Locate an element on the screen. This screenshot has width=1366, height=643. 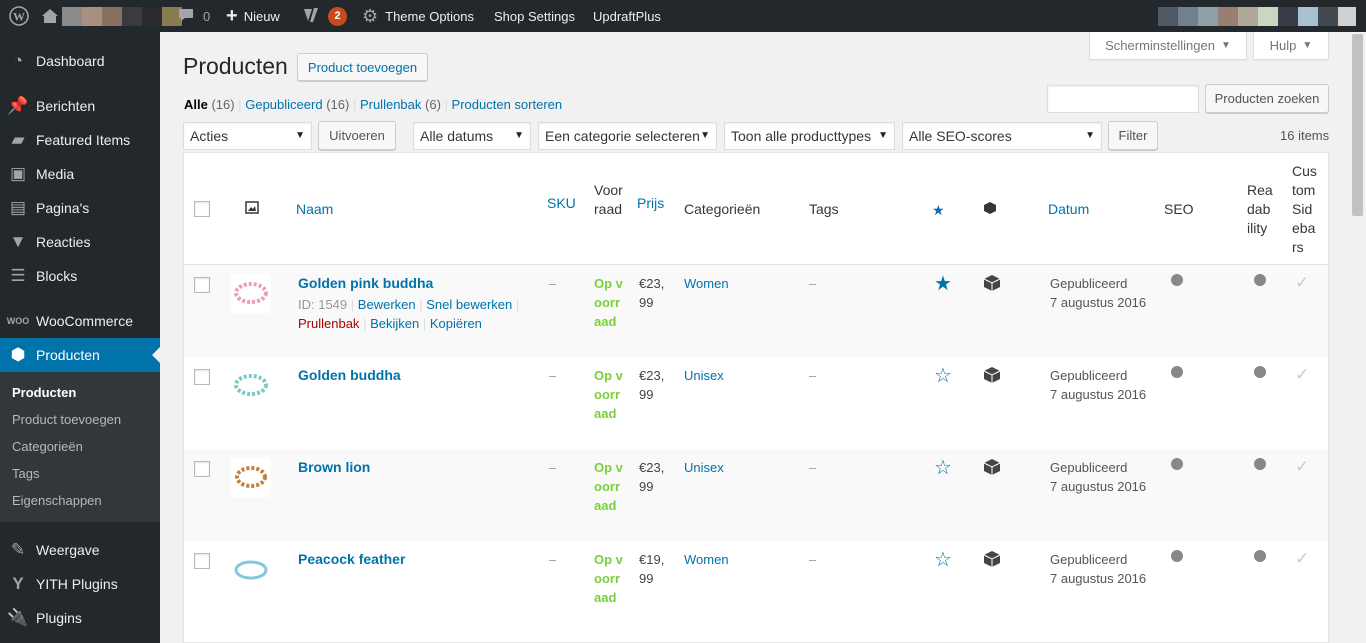
sidebar-item-dashboard: ◔ Dashboard is located at coordinates (80, 61).